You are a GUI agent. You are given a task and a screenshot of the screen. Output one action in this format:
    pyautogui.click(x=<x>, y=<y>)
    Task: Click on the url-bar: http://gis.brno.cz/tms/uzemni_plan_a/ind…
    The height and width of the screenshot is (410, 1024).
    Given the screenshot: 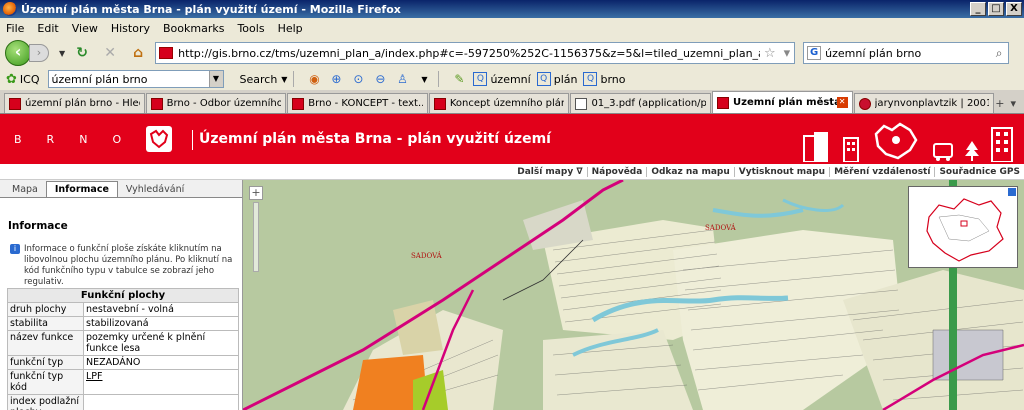 What is the action you would take?
    pyautogui.click(x=475, y=53)
    